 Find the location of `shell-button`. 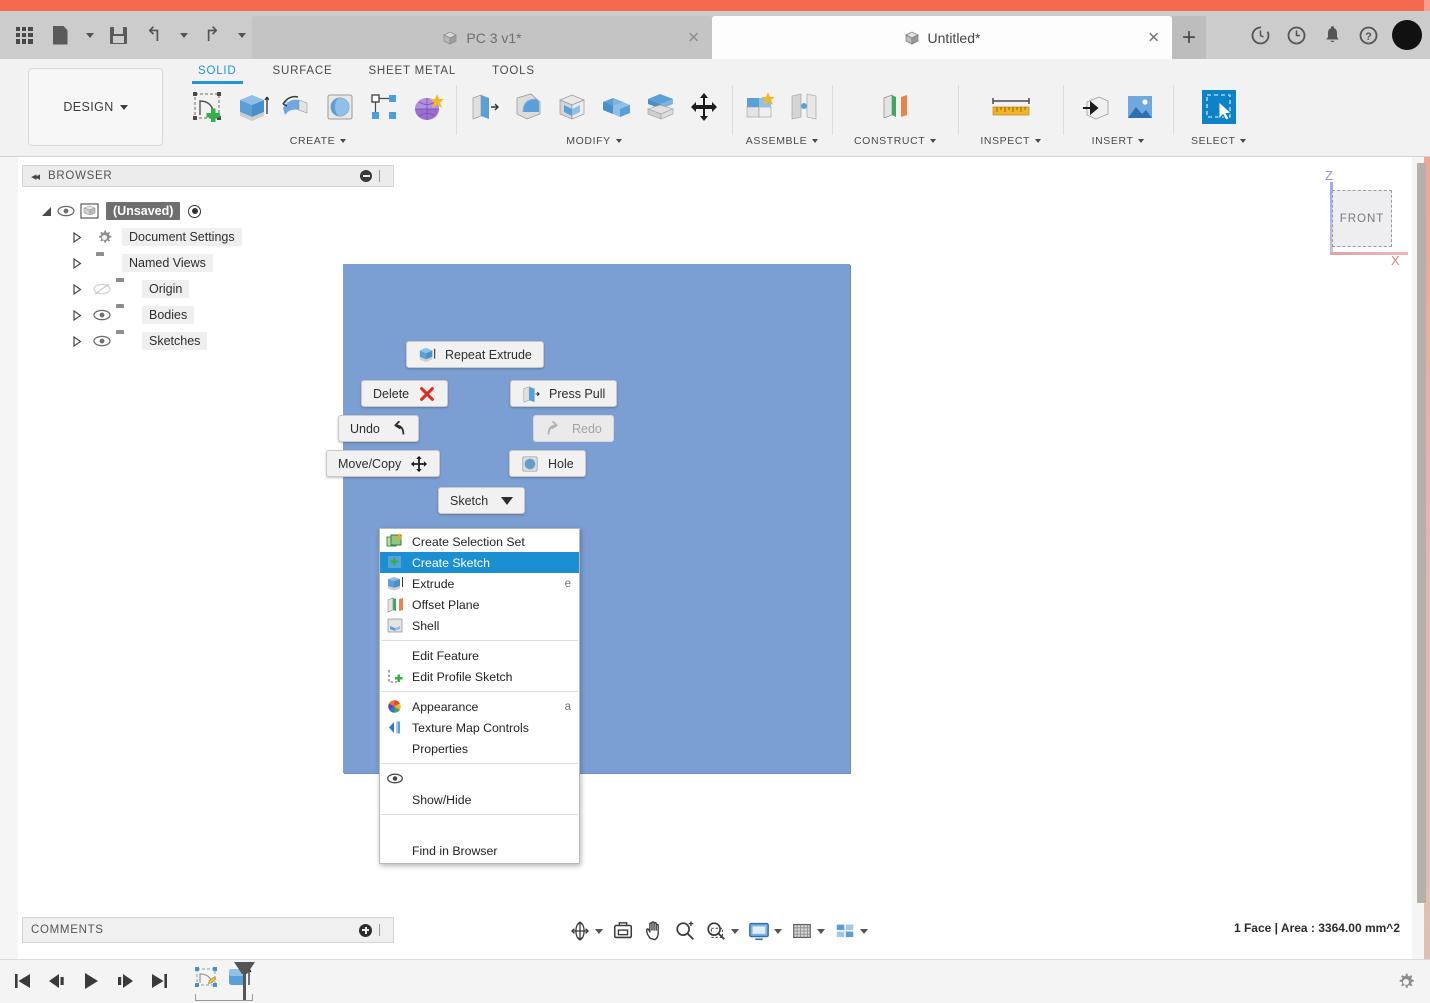

shell-button is located at coordinates (572, 107).